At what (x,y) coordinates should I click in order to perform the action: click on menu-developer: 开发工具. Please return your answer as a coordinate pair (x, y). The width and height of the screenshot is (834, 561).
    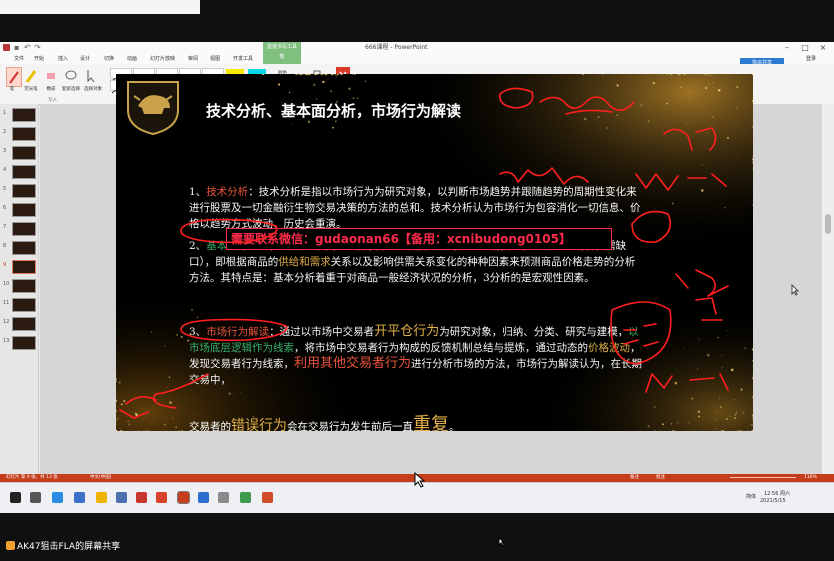
    Looking at the image, I should click on (243, 59).